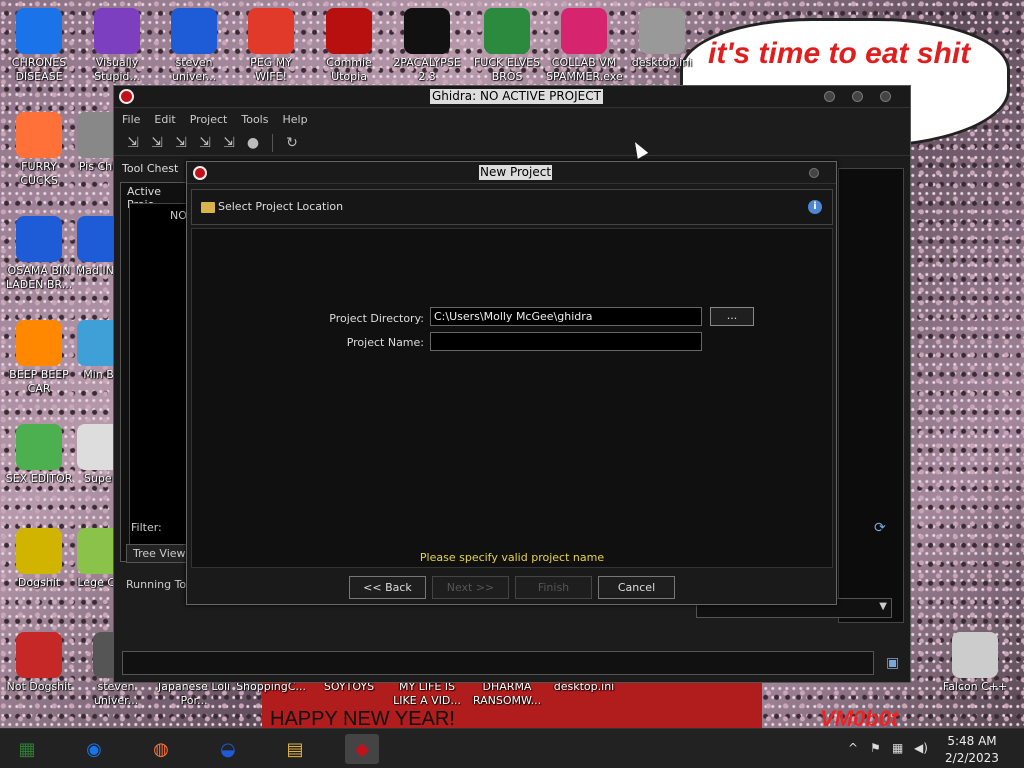  I want to click on desktop-icon: desktop.ini, so click(662, 39).